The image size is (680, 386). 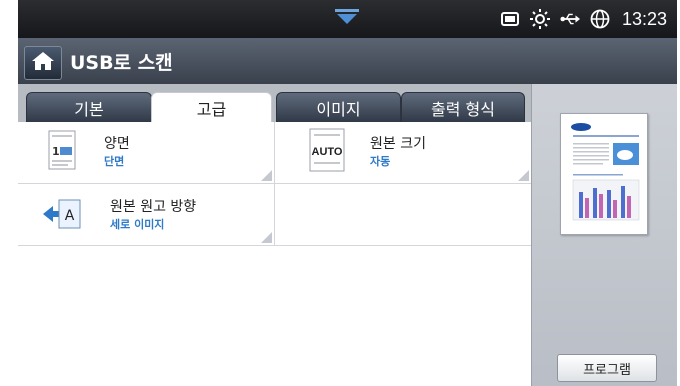 What do you see at coordinates (398, 144) in the screenshot?
I see `original-size-label: 원본 크기` at bounding box center [398, 144].